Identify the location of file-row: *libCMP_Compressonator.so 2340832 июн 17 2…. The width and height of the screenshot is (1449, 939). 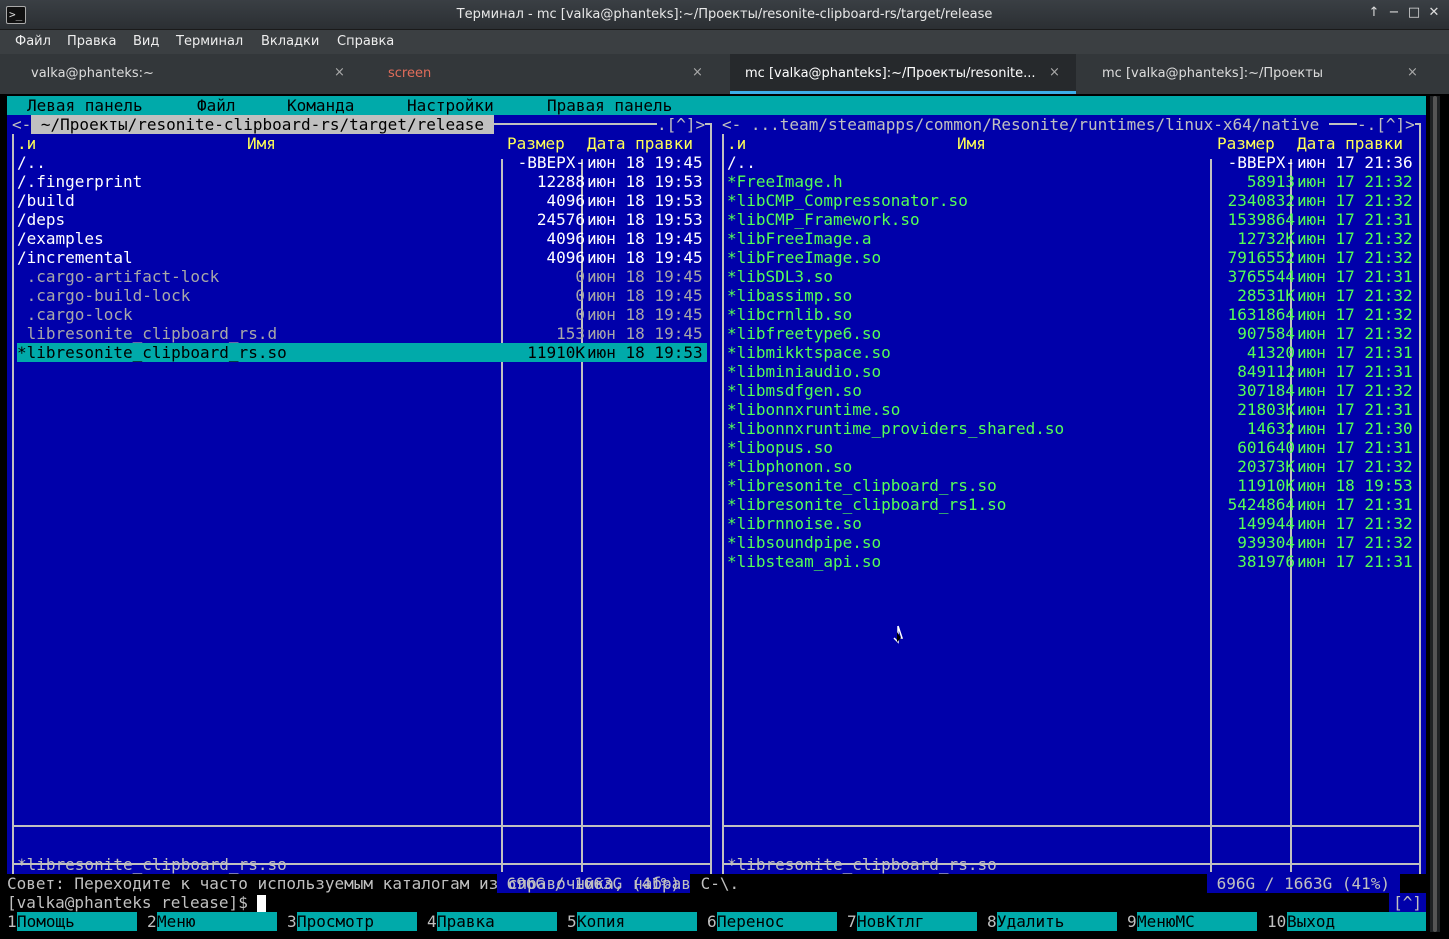
(1072, 200).